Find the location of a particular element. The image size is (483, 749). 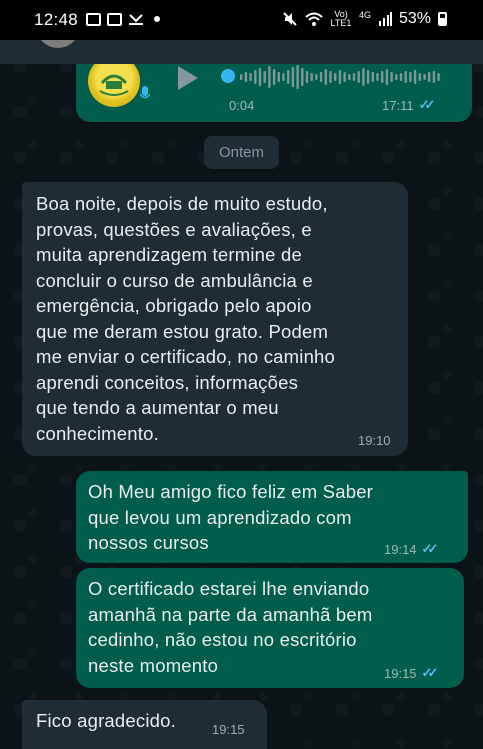

date-divider: Ontem is located at coordinates (241, 152).